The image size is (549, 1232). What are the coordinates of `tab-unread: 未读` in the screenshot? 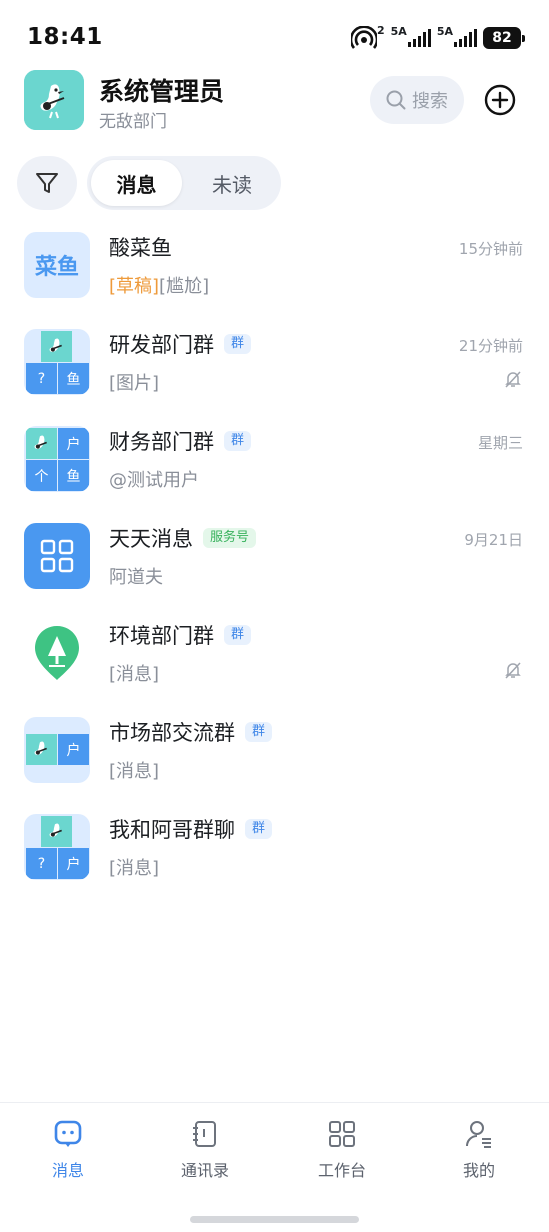 It's located at (232, 183).